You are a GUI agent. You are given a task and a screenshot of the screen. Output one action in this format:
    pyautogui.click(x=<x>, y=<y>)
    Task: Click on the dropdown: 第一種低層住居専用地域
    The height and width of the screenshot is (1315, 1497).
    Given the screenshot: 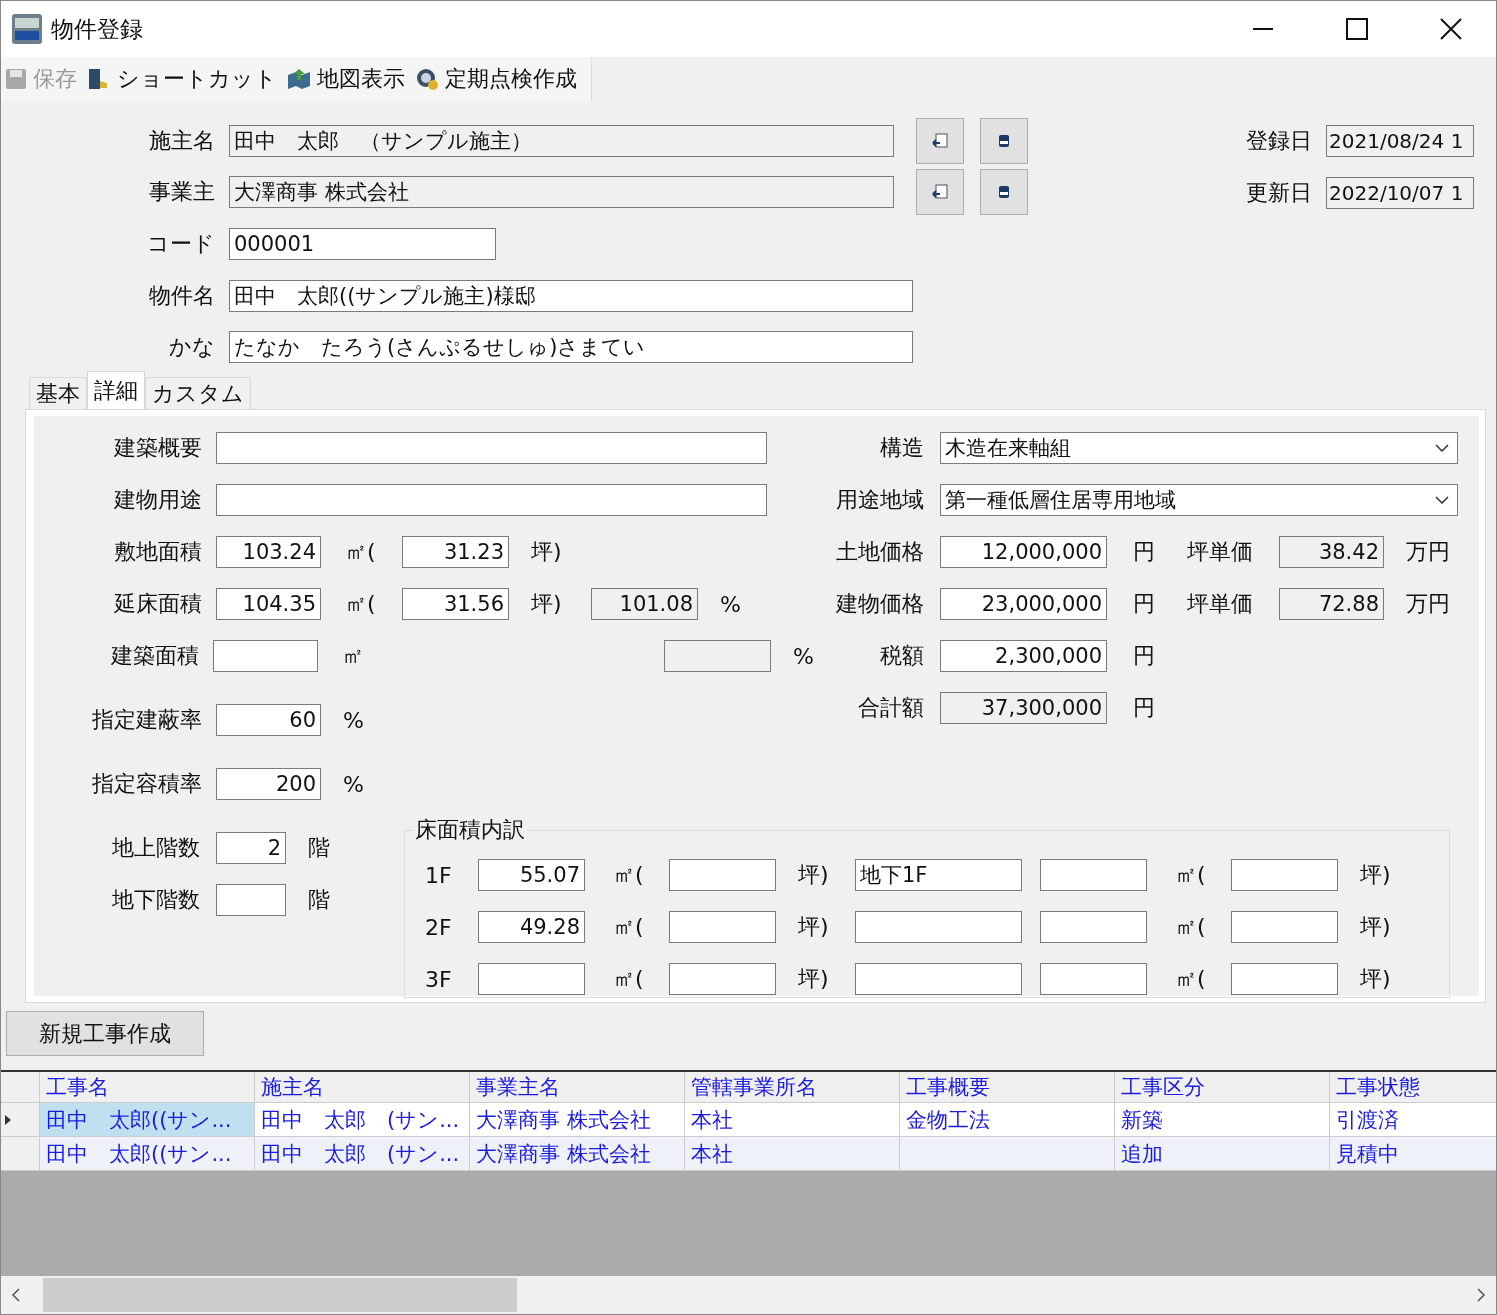 What is the action you would take?
    pyautogui.click(x=1199, y=500)
    